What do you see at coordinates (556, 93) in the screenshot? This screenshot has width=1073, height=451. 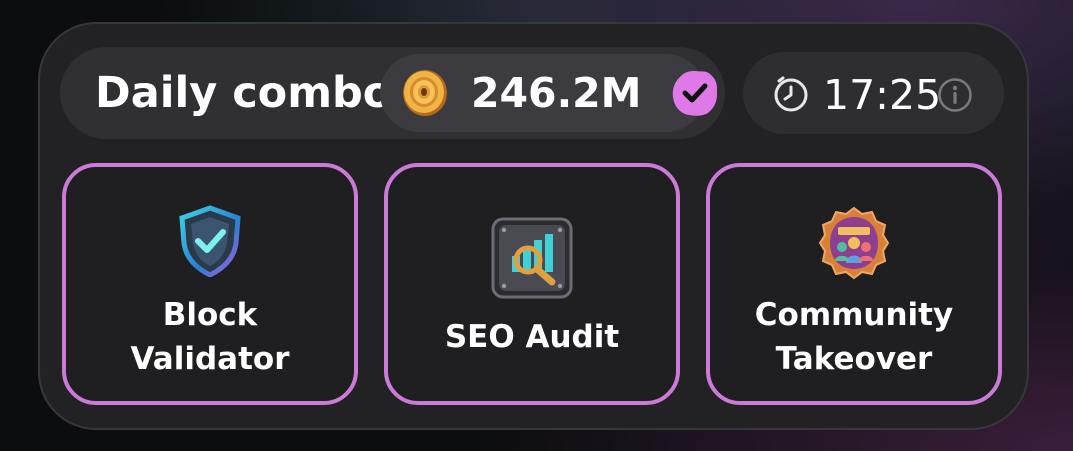 I see `reward-amount: 246.2M` at bounding box center [556, 93].